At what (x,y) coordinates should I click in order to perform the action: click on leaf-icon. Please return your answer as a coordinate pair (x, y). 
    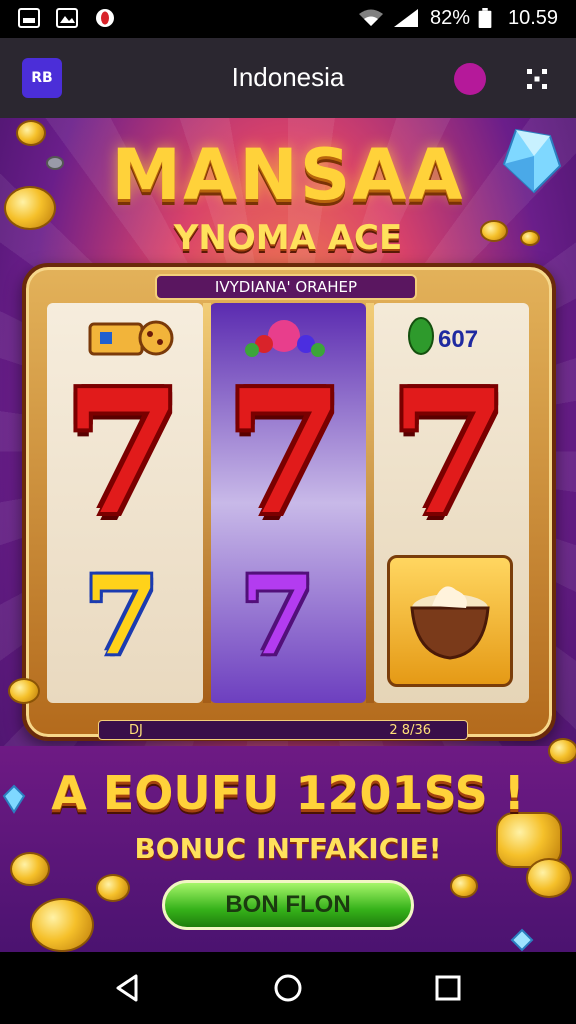
    Looking at the image, I should click on (421, 336).